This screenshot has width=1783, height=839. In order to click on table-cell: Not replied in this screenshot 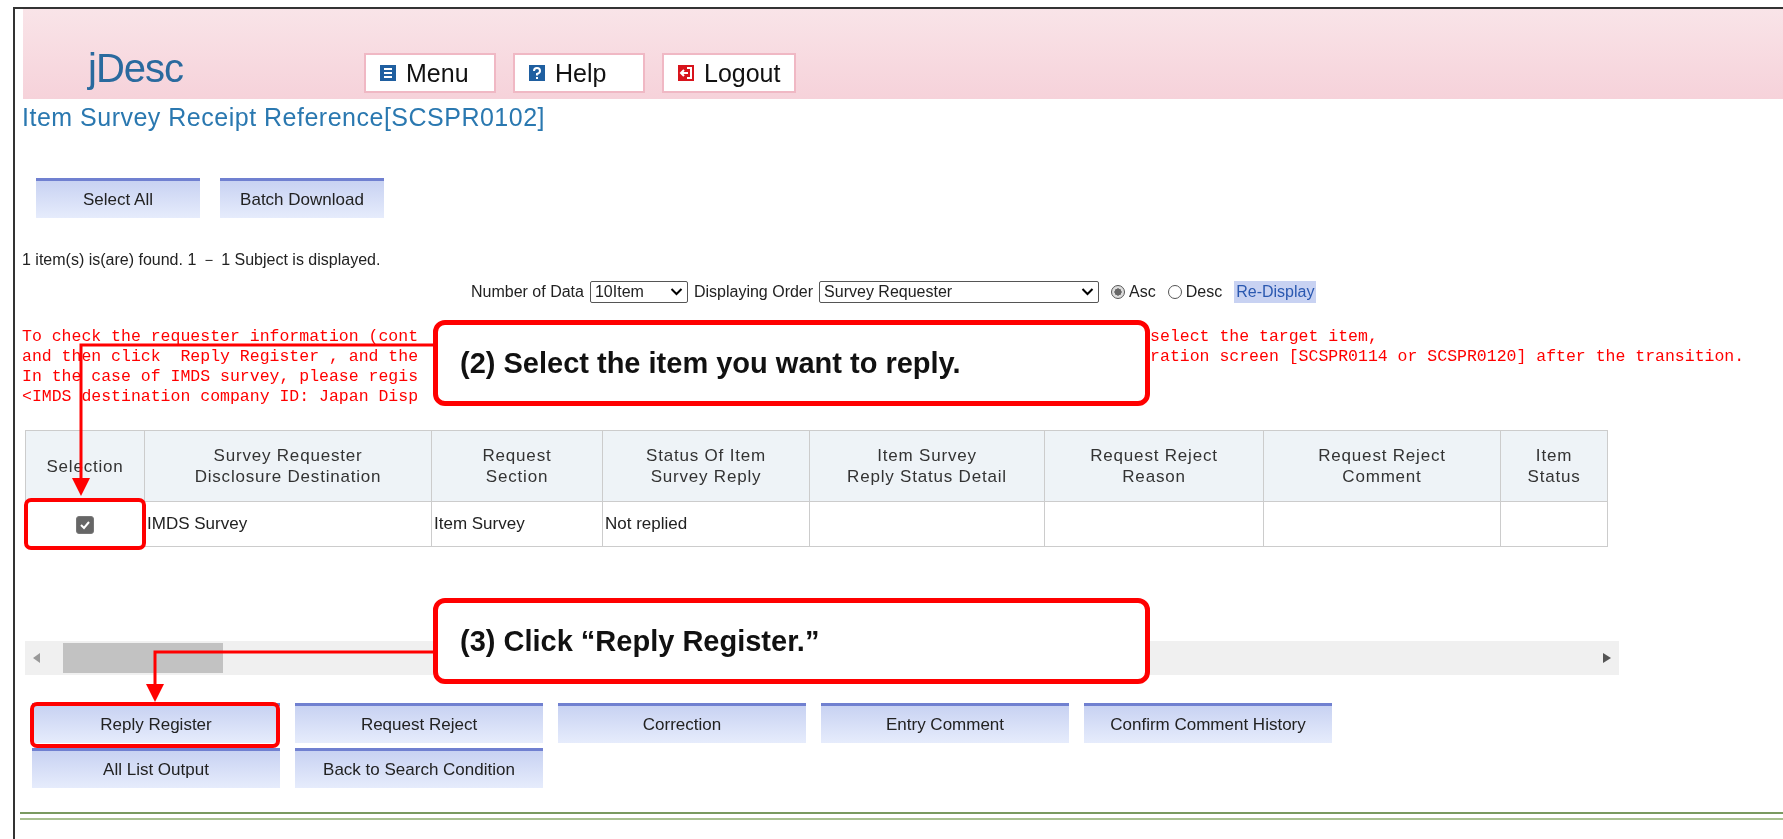, I will do `click(706, 524)`.